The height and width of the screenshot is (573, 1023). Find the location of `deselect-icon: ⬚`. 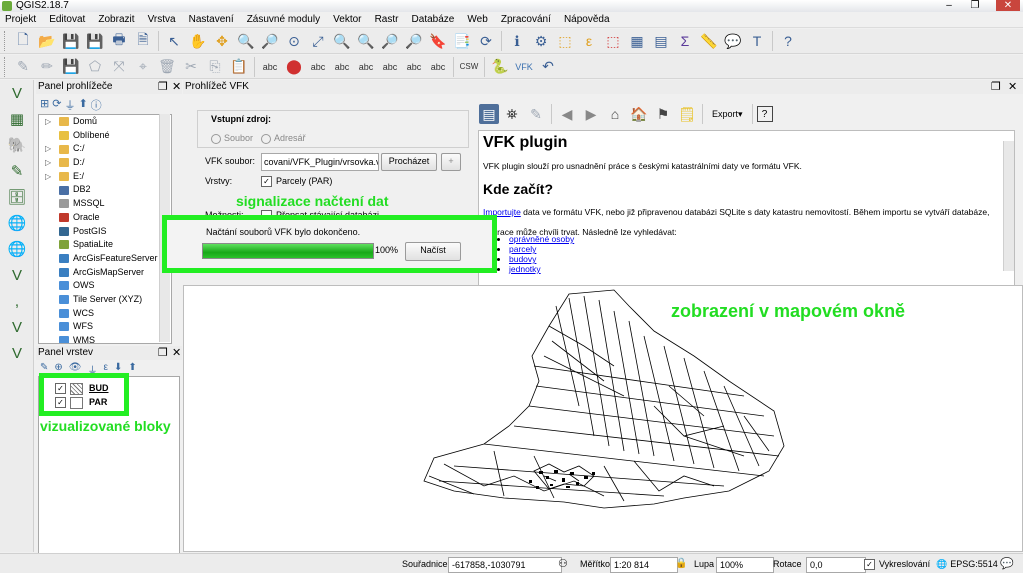

deselect-icon: ⬚ is located at coordinates (613, 41).